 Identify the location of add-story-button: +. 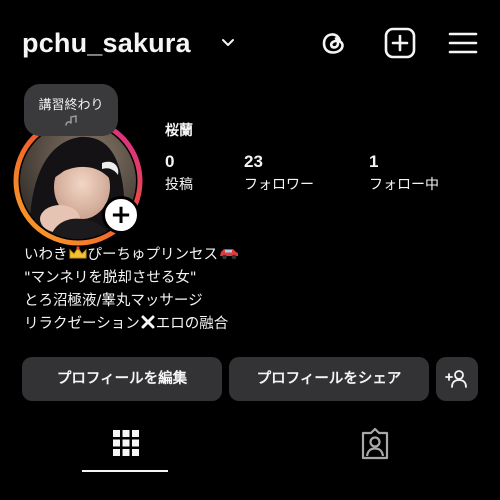
(121, 215).